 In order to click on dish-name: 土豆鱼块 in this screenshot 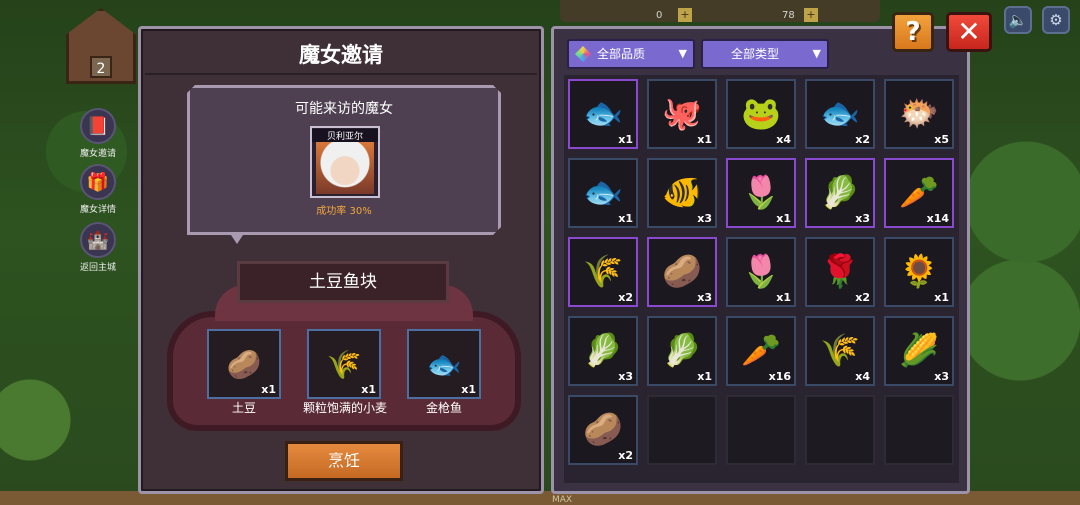, I will do `click(343, 282)`.